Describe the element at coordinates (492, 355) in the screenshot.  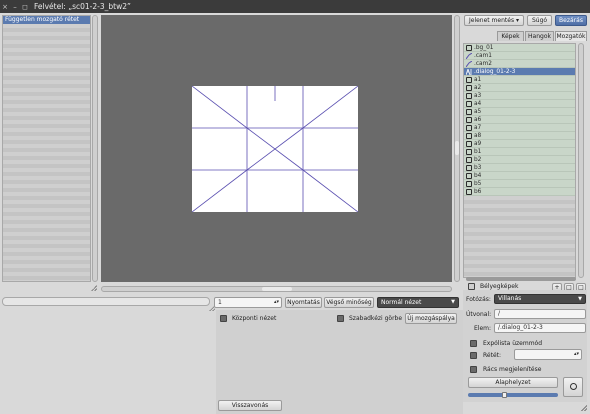
I see `layer-label: Rétét:` at that location.